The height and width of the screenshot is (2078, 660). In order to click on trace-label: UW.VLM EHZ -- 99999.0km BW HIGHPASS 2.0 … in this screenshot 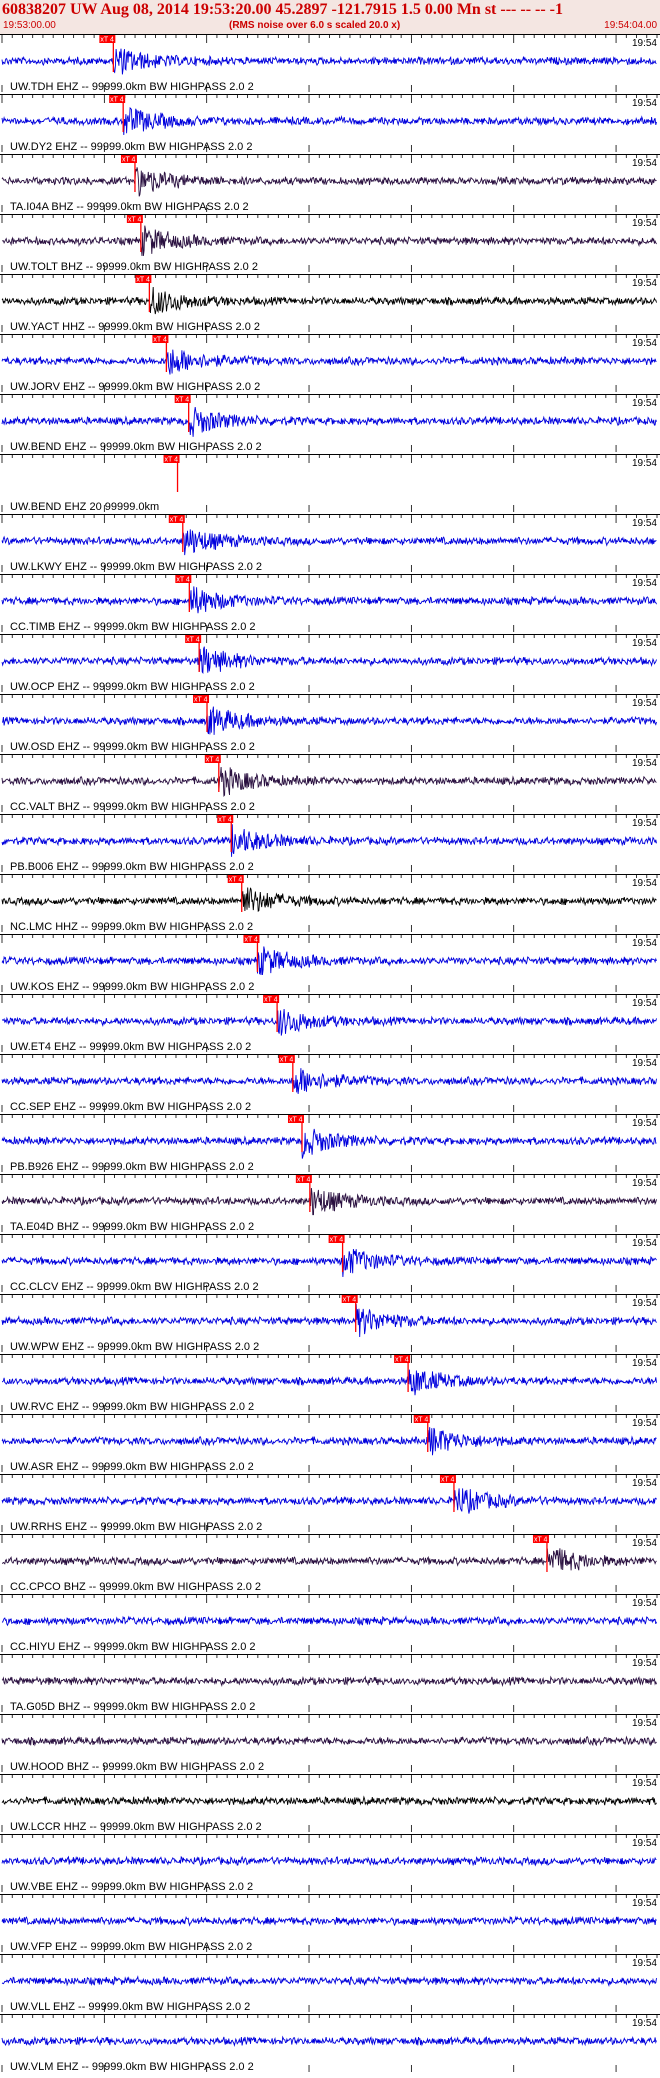, I will do `click(132, 2067)`.